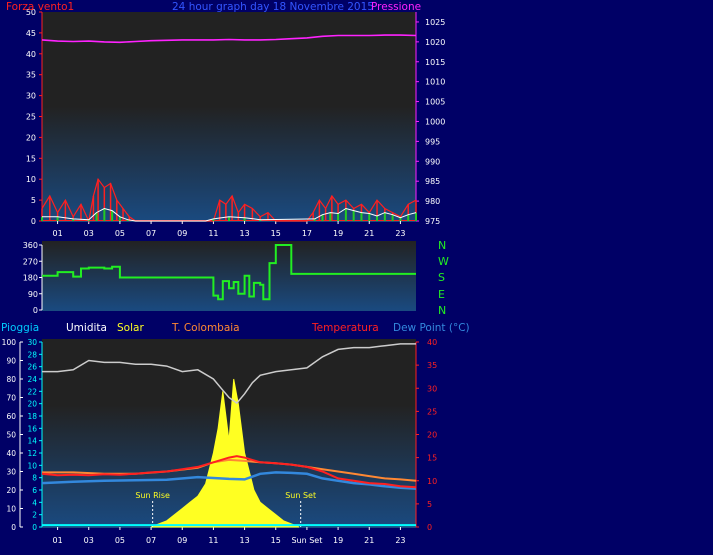 Image resolution: width=713 pixels, height=555 pixels. Describe the element at coordinates (431, 328) in the screenshot. I see `dewpoint-label: Dew Point (°C)` at that location.